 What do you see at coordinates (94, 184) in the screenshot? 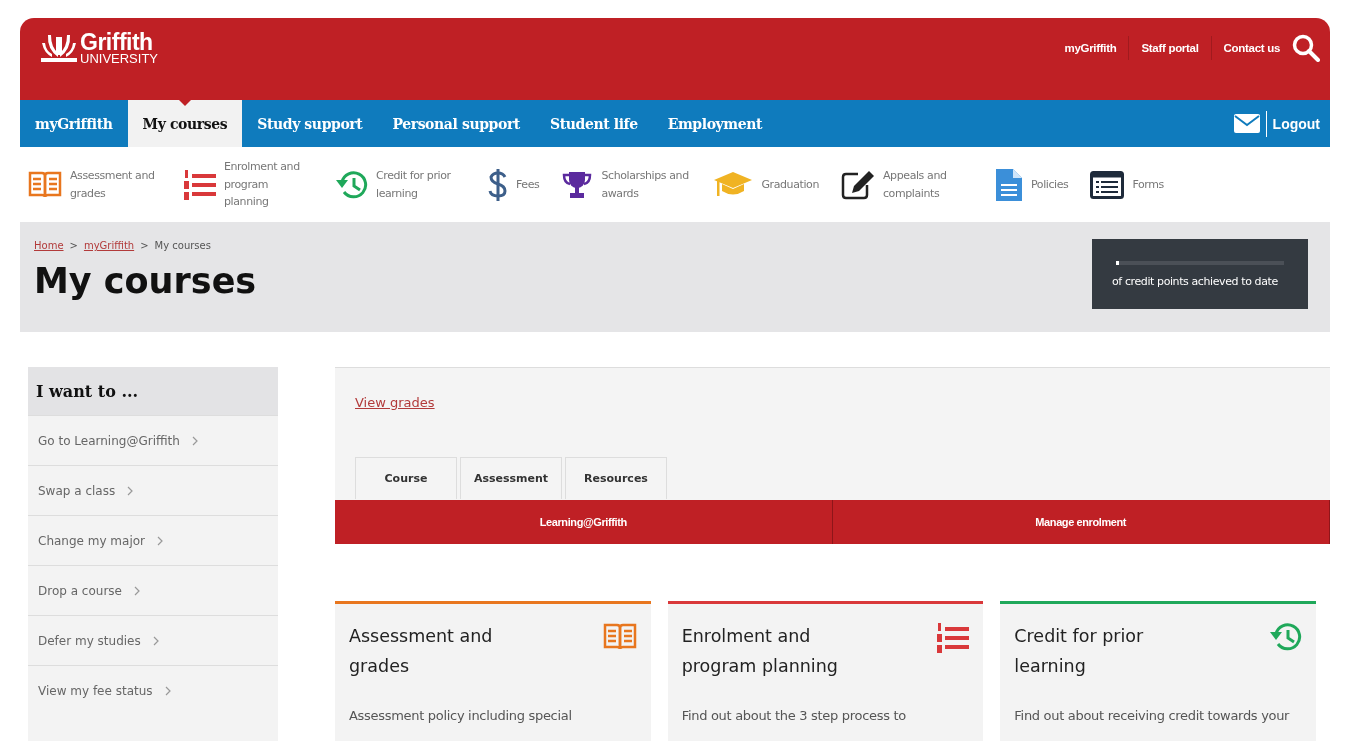
I see `quick-link: Assessment and grades` at bounding box center [94, 184].